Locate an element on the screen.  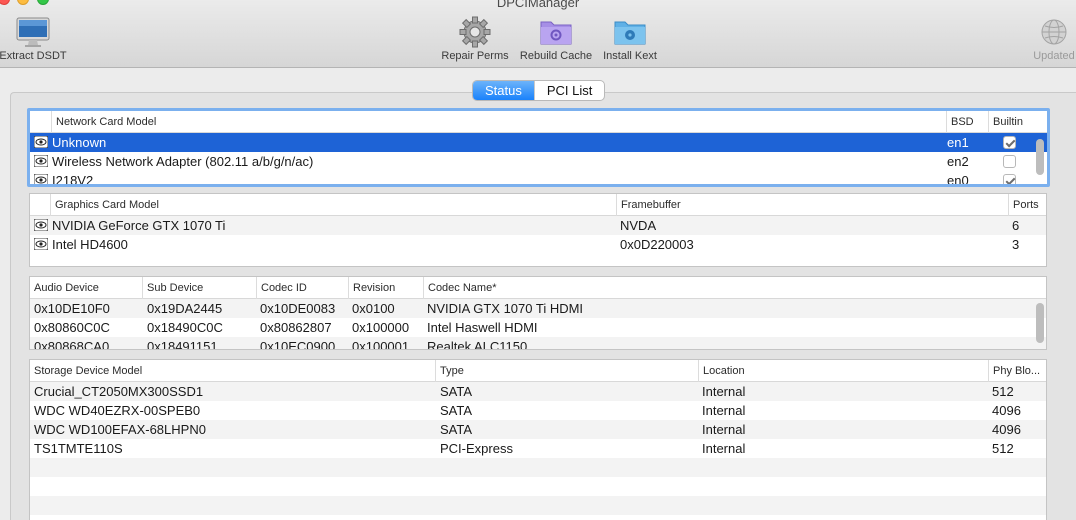
audio-codec-cell: 0x80862807 is located at coordinates (296, 327).